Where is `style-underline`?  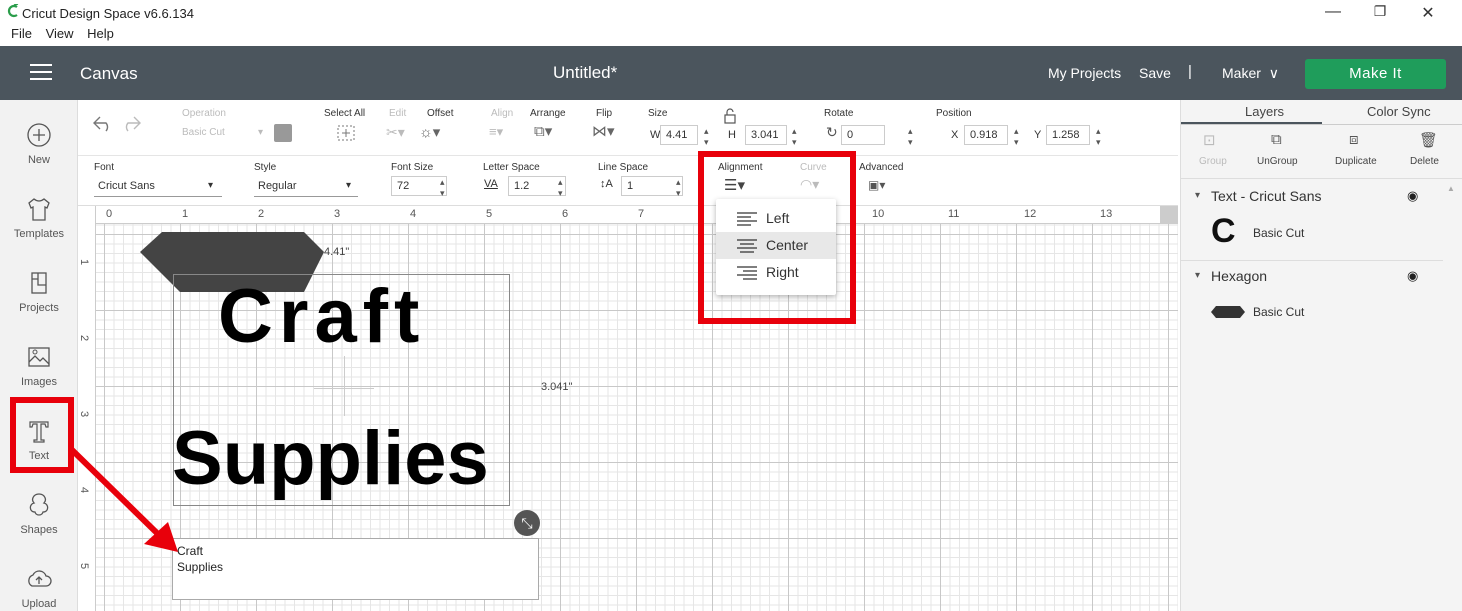
style-underline is located at coordinates (306, 196).